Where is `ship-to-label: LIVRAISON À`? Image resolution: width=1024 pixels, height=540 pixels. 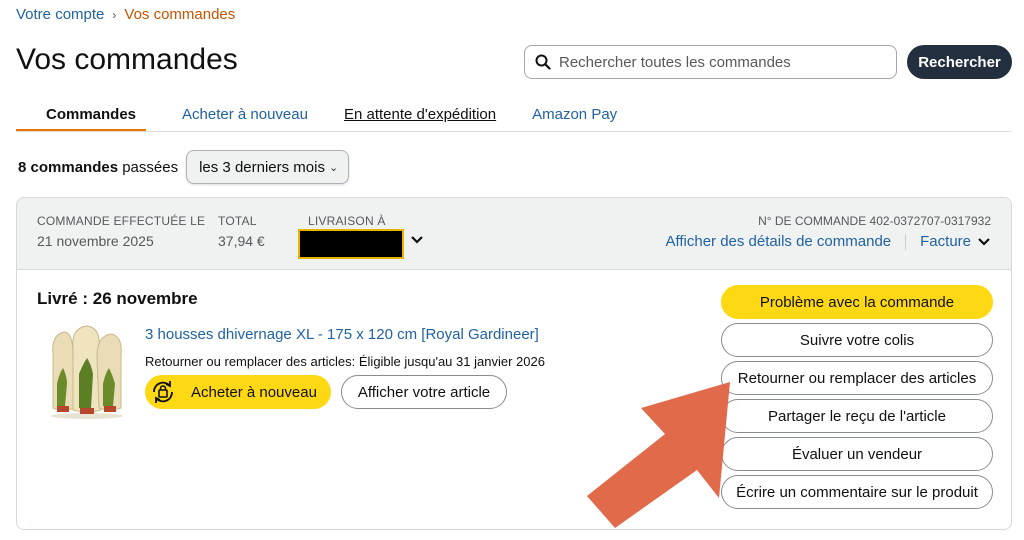 ship-to-label: LIVRAISON À is located at coordinates (347, 221).